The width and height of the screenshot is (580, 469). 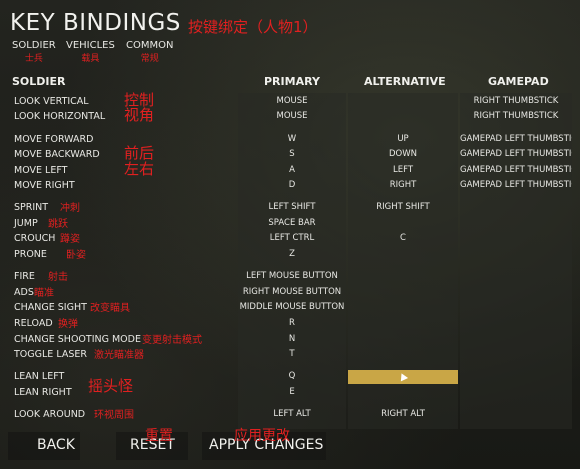 What do you see at coordinates (403, 185) in the screenshot?
I see `alternative-binding: RIGHT` at bounding box center [403, 185].